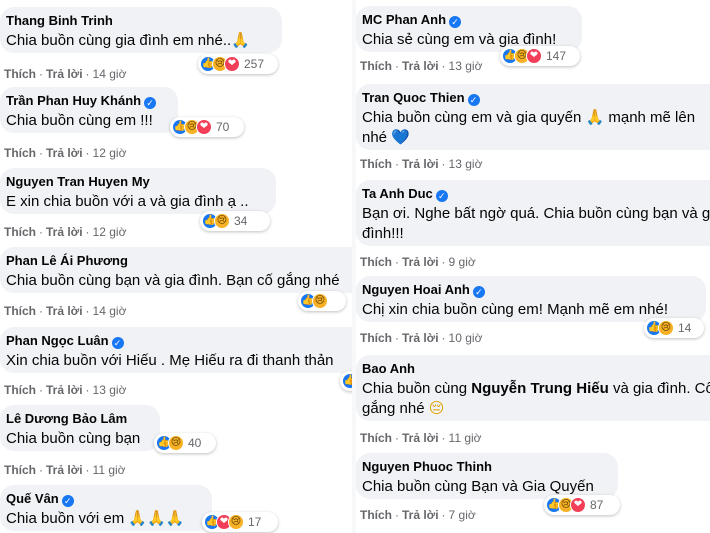 The height and width of the screenshot is (533, 710). I want to click on comment-bubble: Quế Vân ✓ Chia buồn với em 🙏🙏🙏, so click(106, 508).